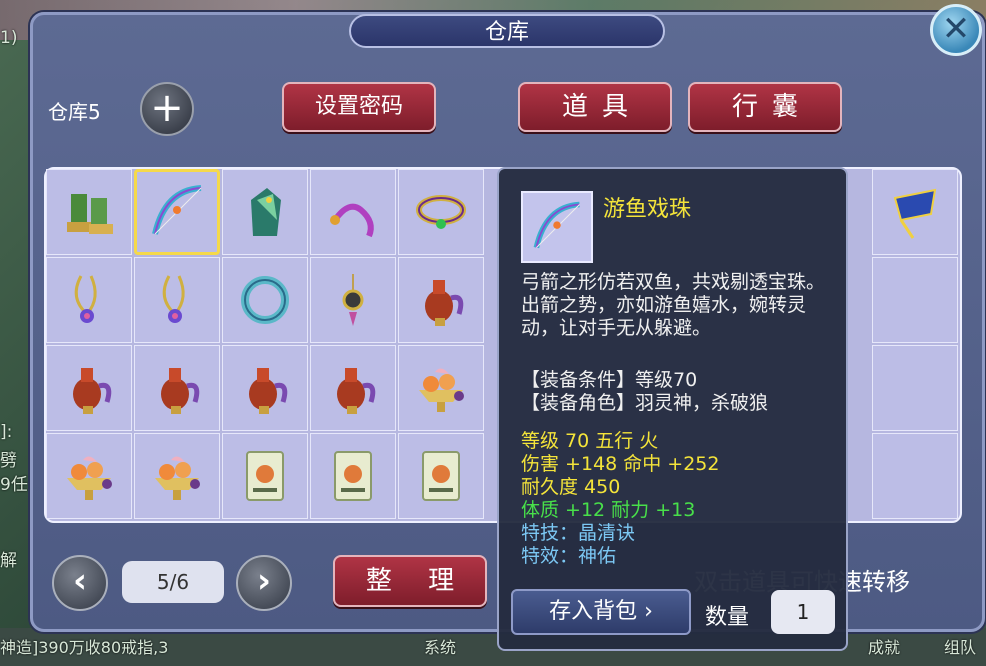 This screenshot has width=986, height=666. I want to click on tooltip-stat-damage: 伤害 +148 命中 +252, so click(620, 464).